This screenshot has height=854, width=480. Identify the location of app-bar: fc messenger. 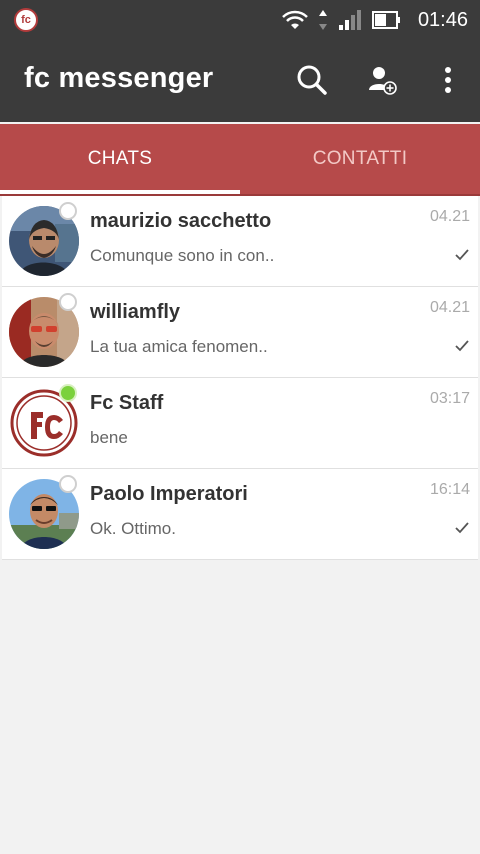
(240, 81).